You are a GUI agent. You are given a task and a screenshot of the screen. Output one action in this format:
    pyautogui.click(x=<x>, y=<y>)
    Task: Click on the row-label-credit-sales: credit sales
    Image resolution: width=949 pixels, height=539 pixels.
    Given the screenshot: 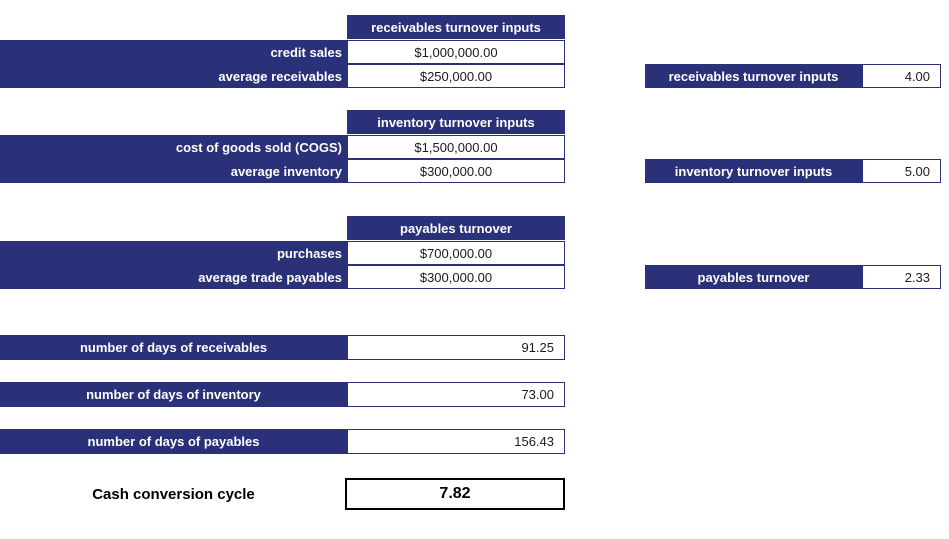 What is the action you would take?
    pyautogui.click(x=173, y=52)
    